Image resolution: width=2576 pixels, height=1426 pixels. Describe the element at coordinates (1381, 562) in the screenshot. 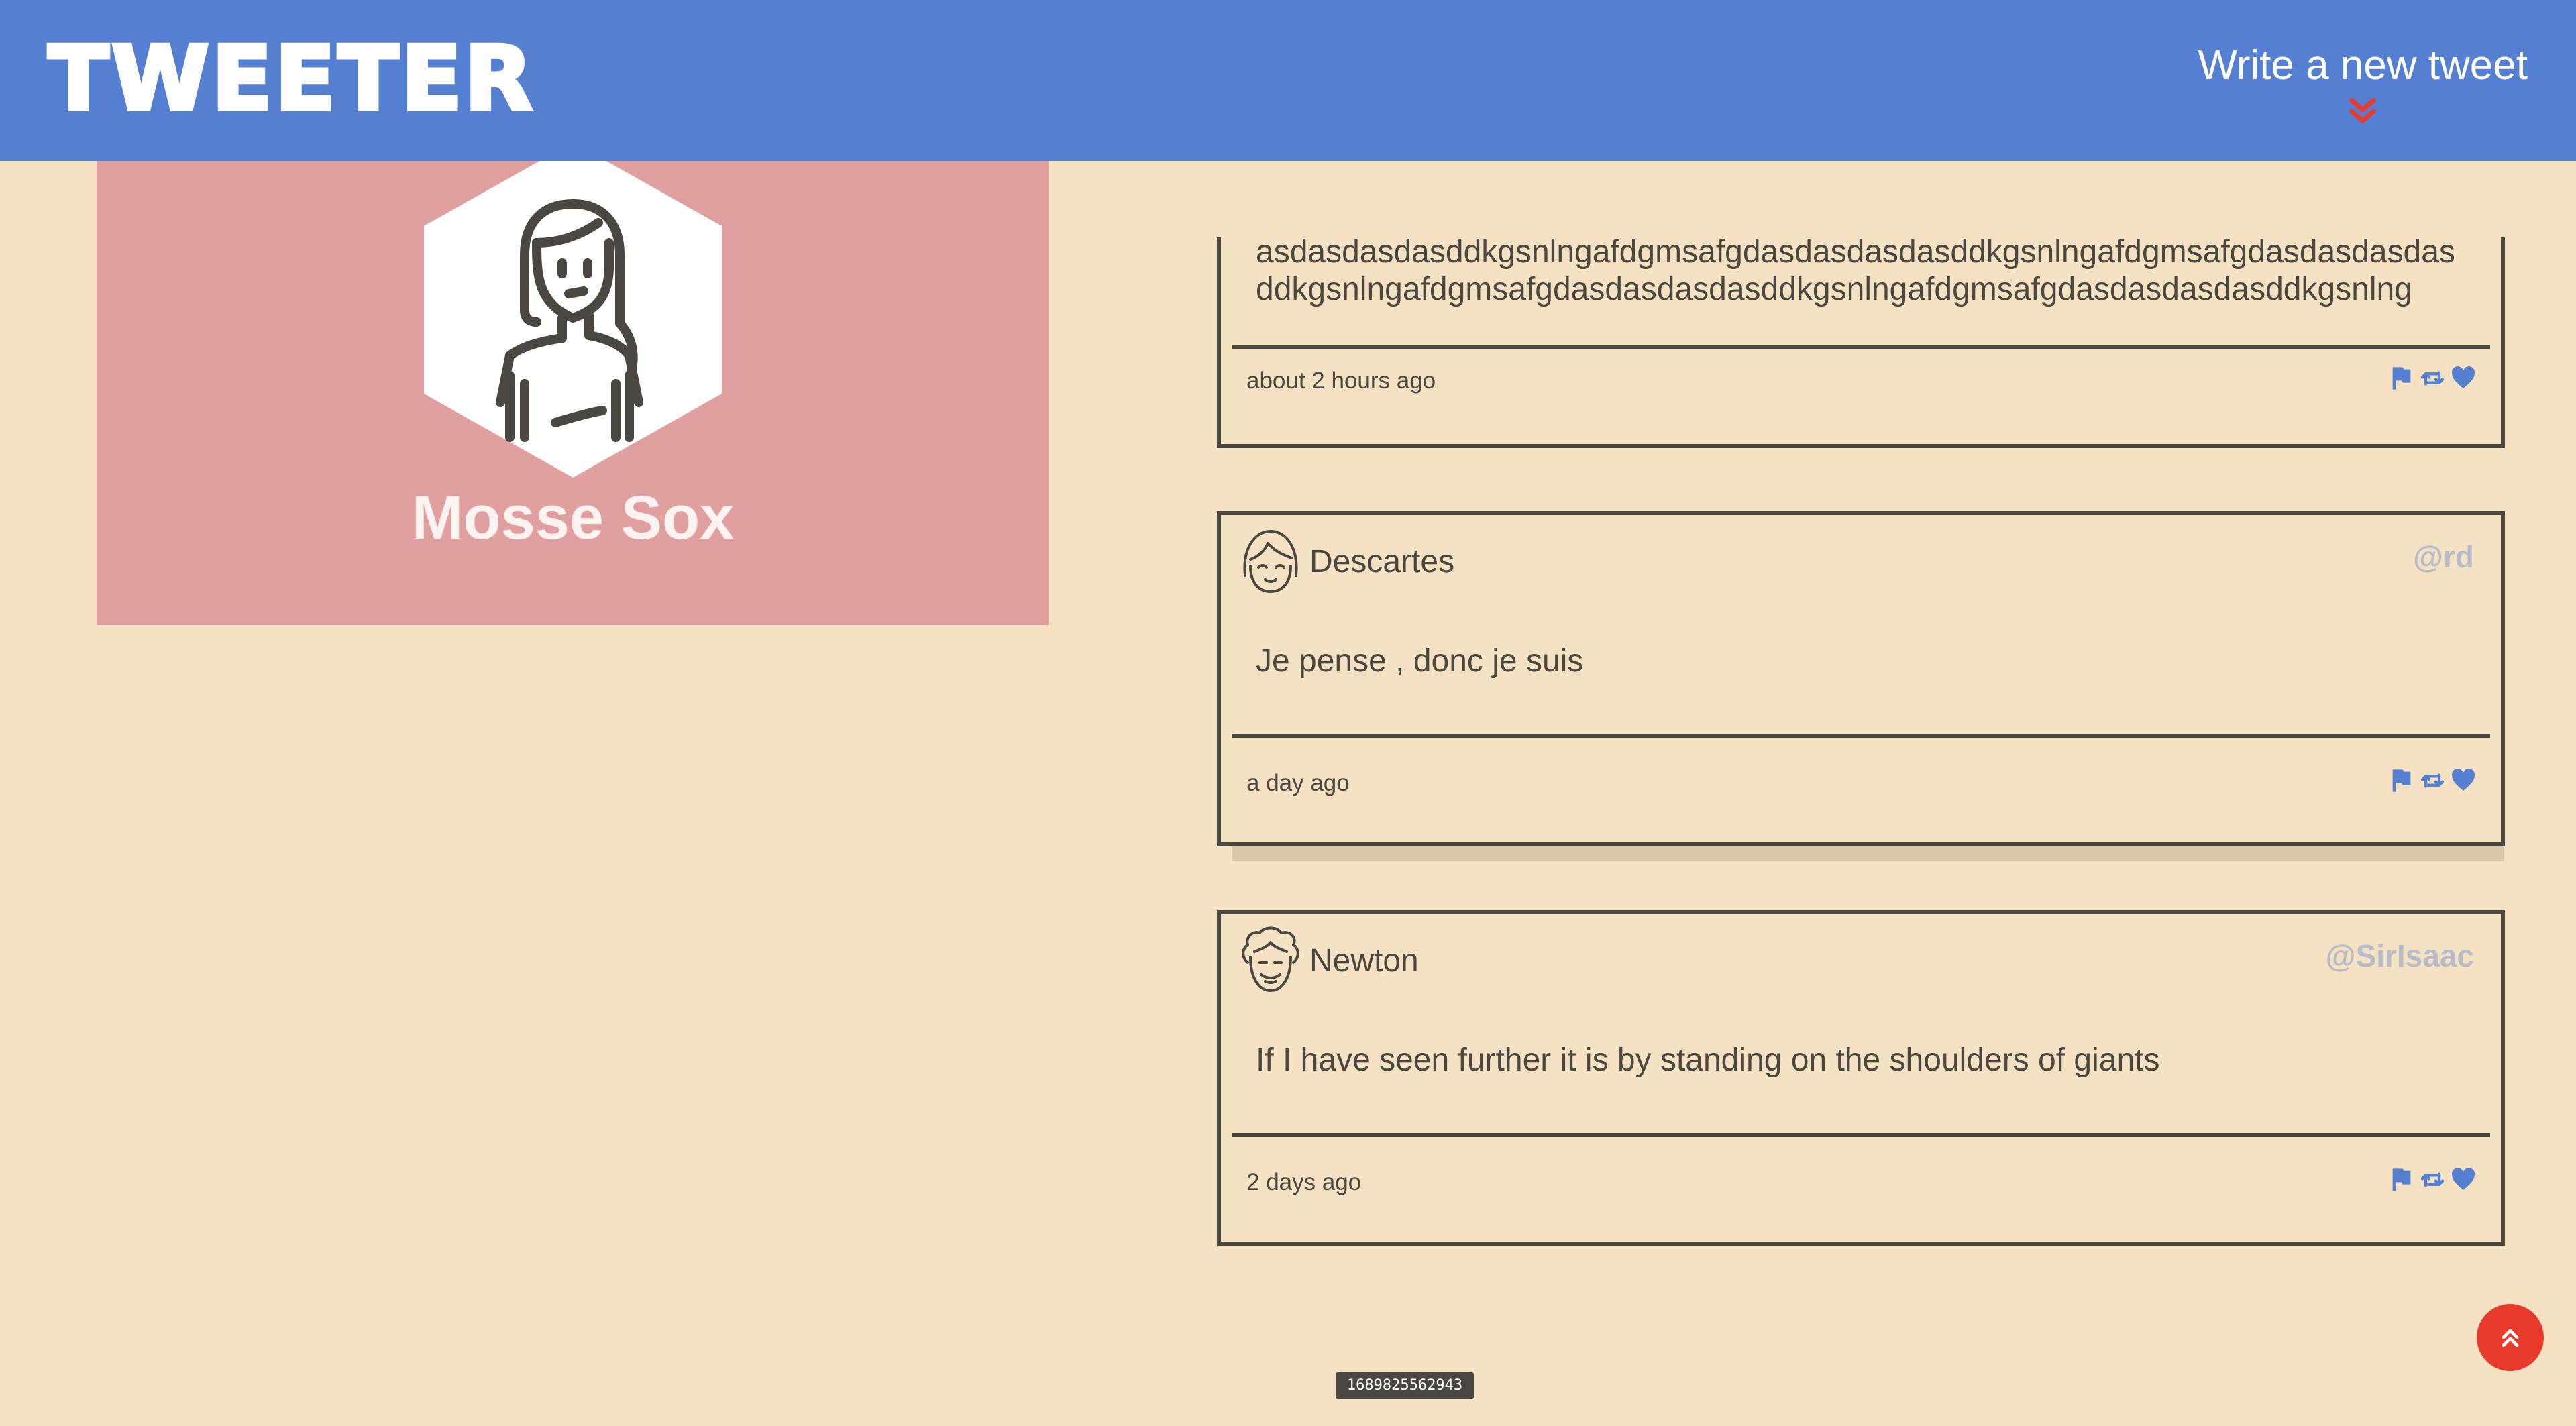

I see `tweet-author-name: Descartes` at that location.